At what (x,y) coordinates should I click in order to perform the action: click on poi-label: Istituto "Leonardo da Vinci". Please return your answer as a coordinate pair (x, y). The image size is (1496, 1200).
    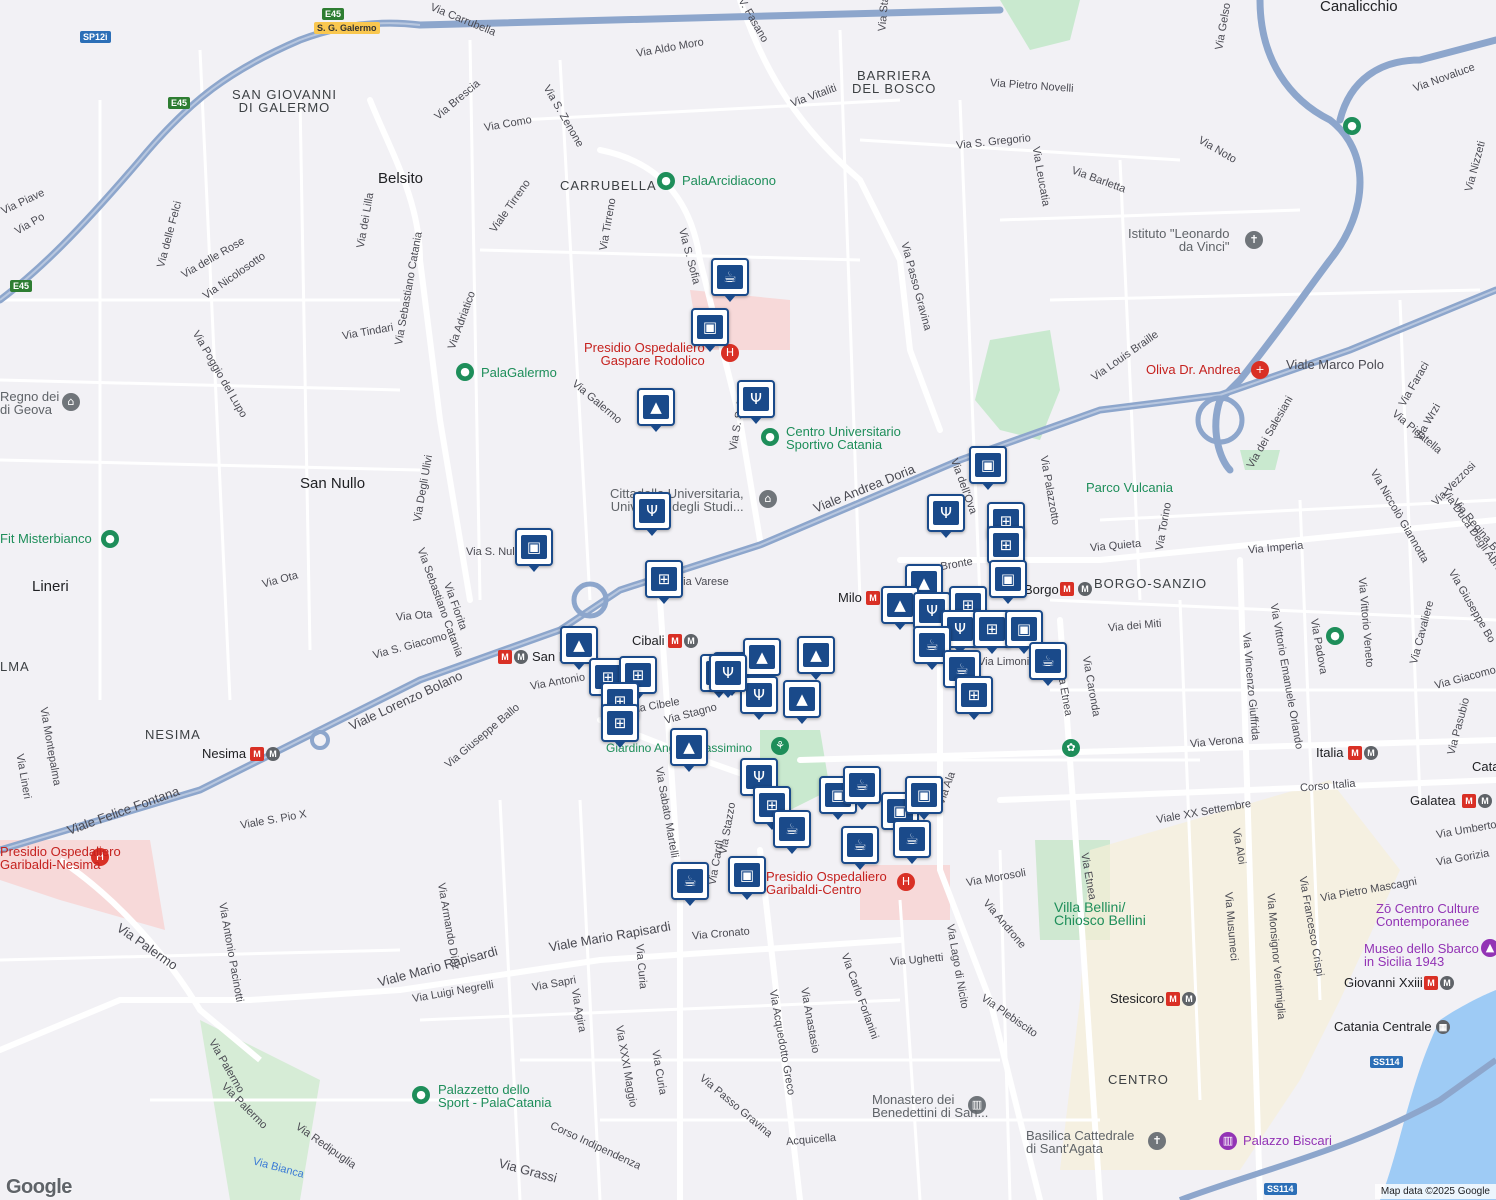
    Looking at the image, I should click on (1178, 240).